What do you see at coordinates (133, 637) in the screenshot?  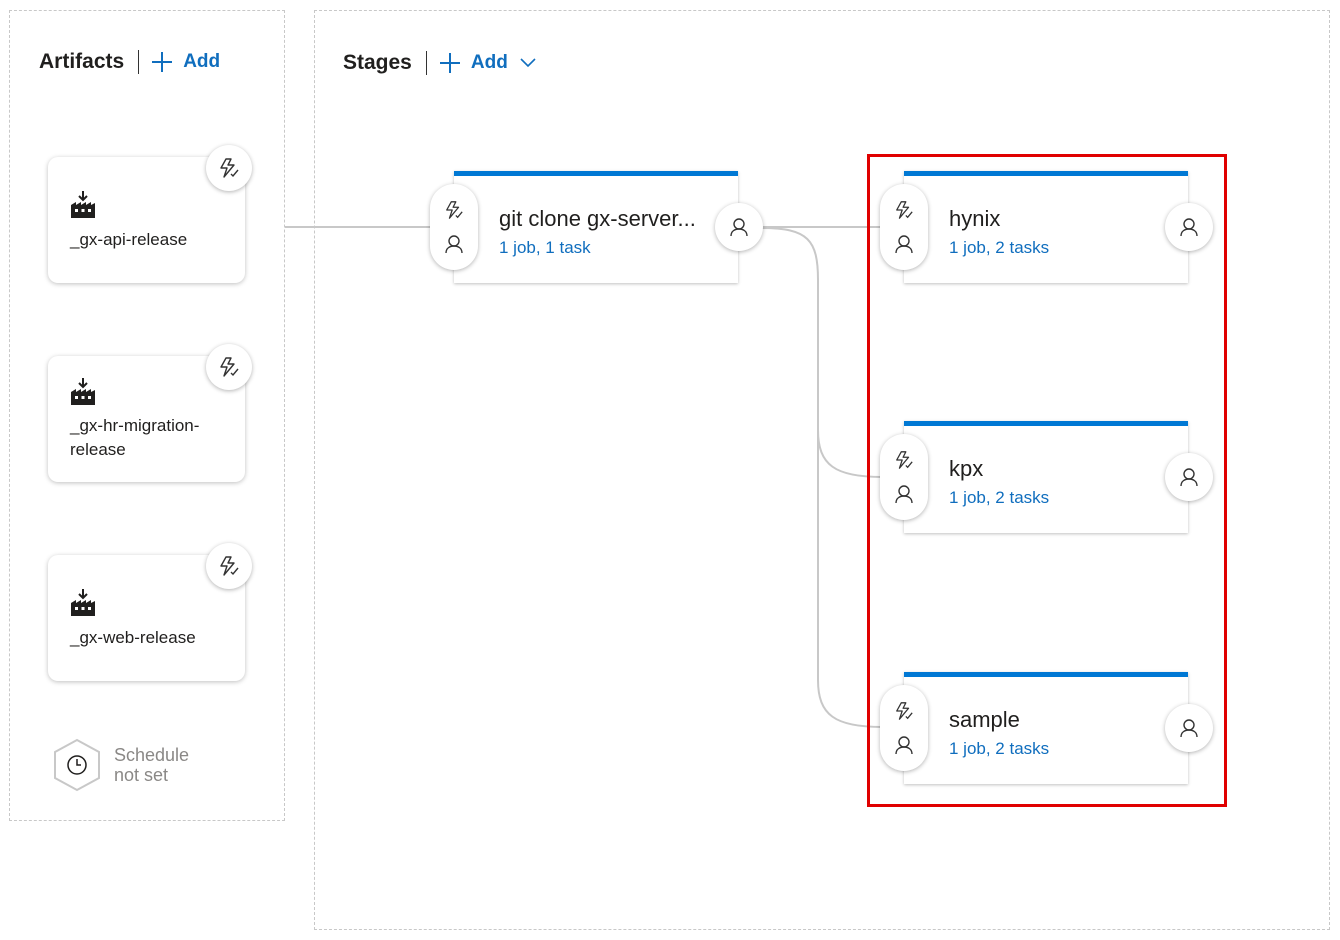 I see `artifact-name: _gx-web-release` at bounding box center [133, 637].